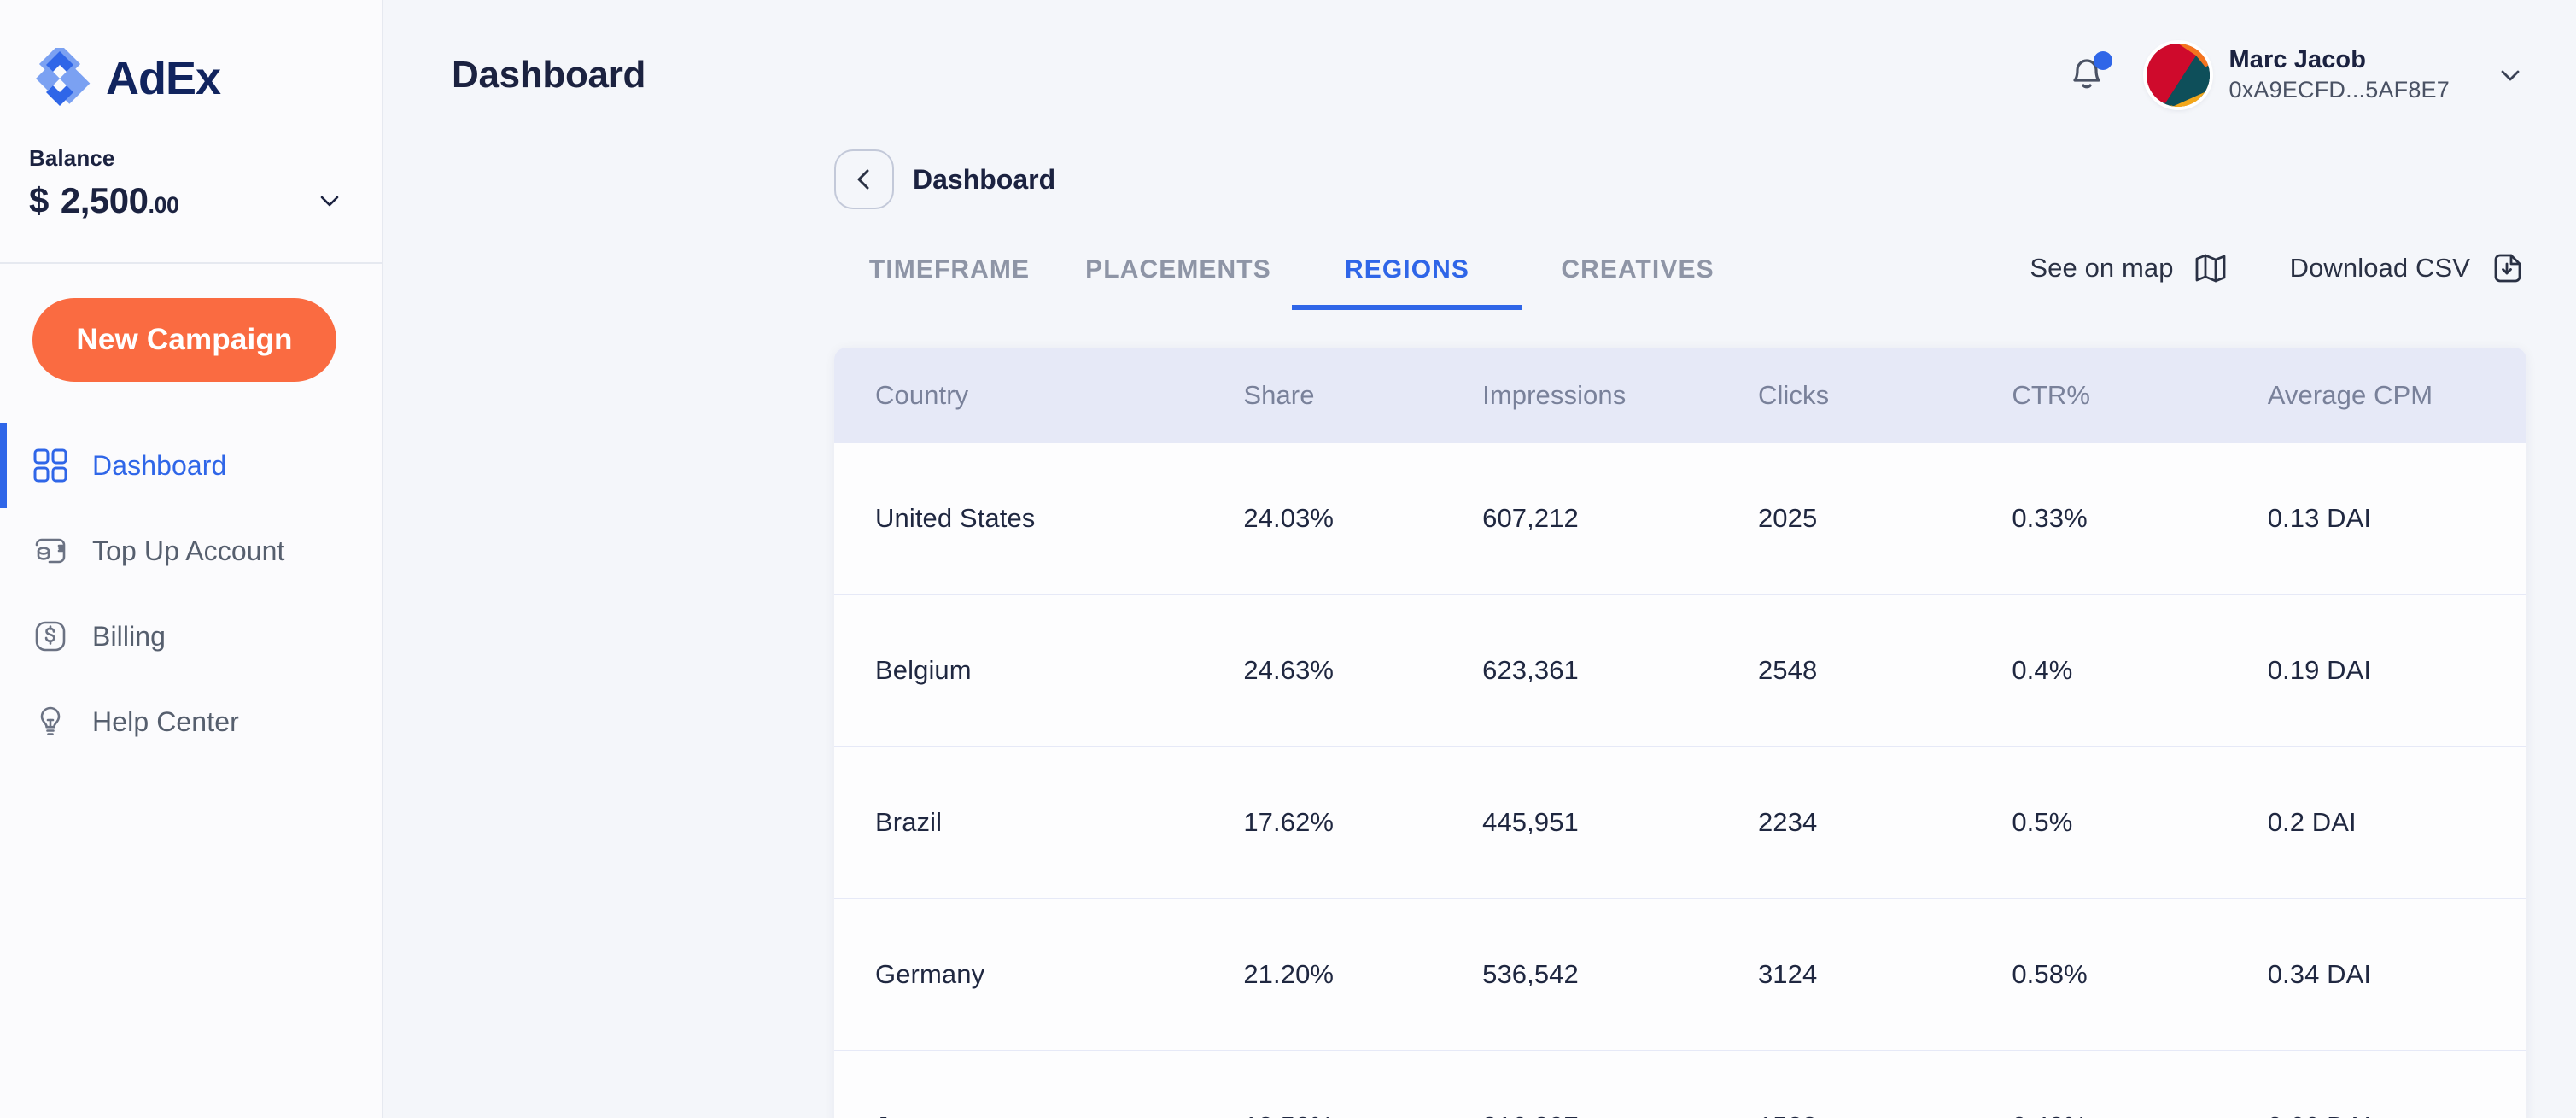  I want to click on new-campaign-wrap: New Campaign, so click(191, 323).